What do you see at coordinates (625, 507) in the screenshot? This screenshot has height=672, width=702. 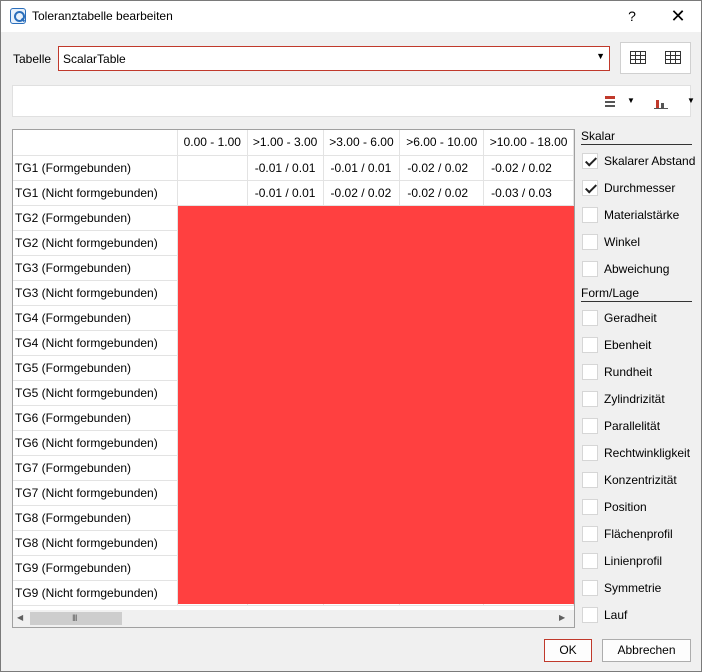 I see `checkbox-label: Position` at bounding box center [625, 507].